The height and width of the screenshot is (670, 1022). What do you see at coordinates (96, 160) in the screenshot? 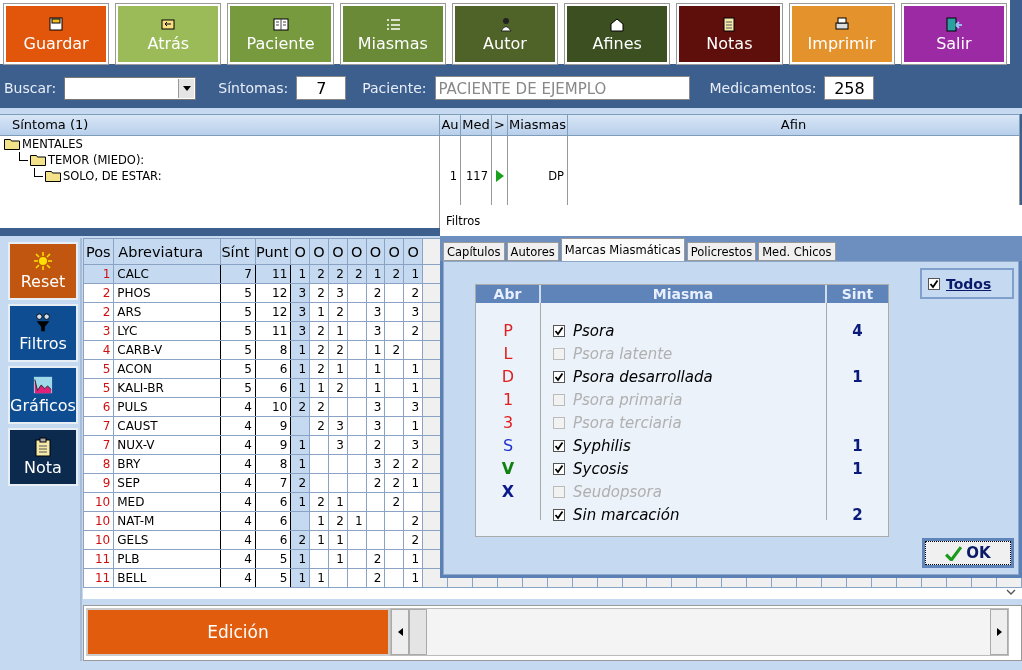
I see `tree-item: TEMOR (MIEDO):` at bounding box center [96, 160].